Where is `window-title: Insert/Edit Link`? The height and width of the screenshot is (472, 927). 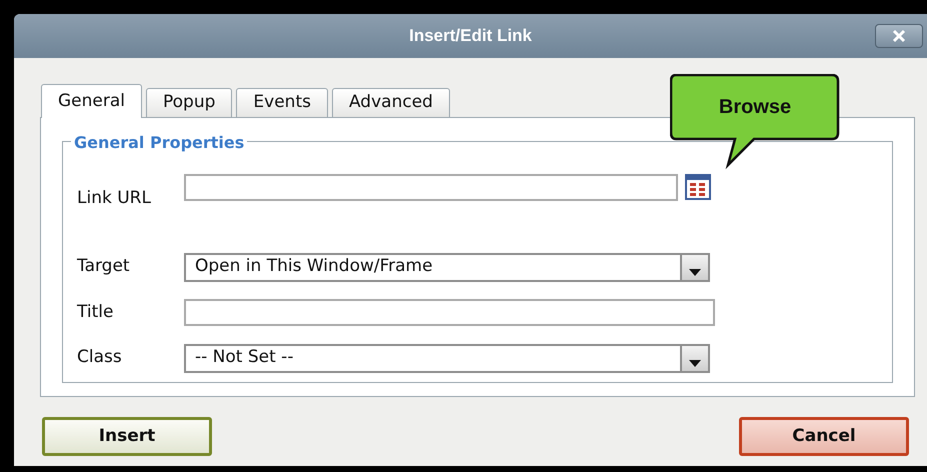
window-title: Insert/Edit Link is located at coordinates (470, 36).